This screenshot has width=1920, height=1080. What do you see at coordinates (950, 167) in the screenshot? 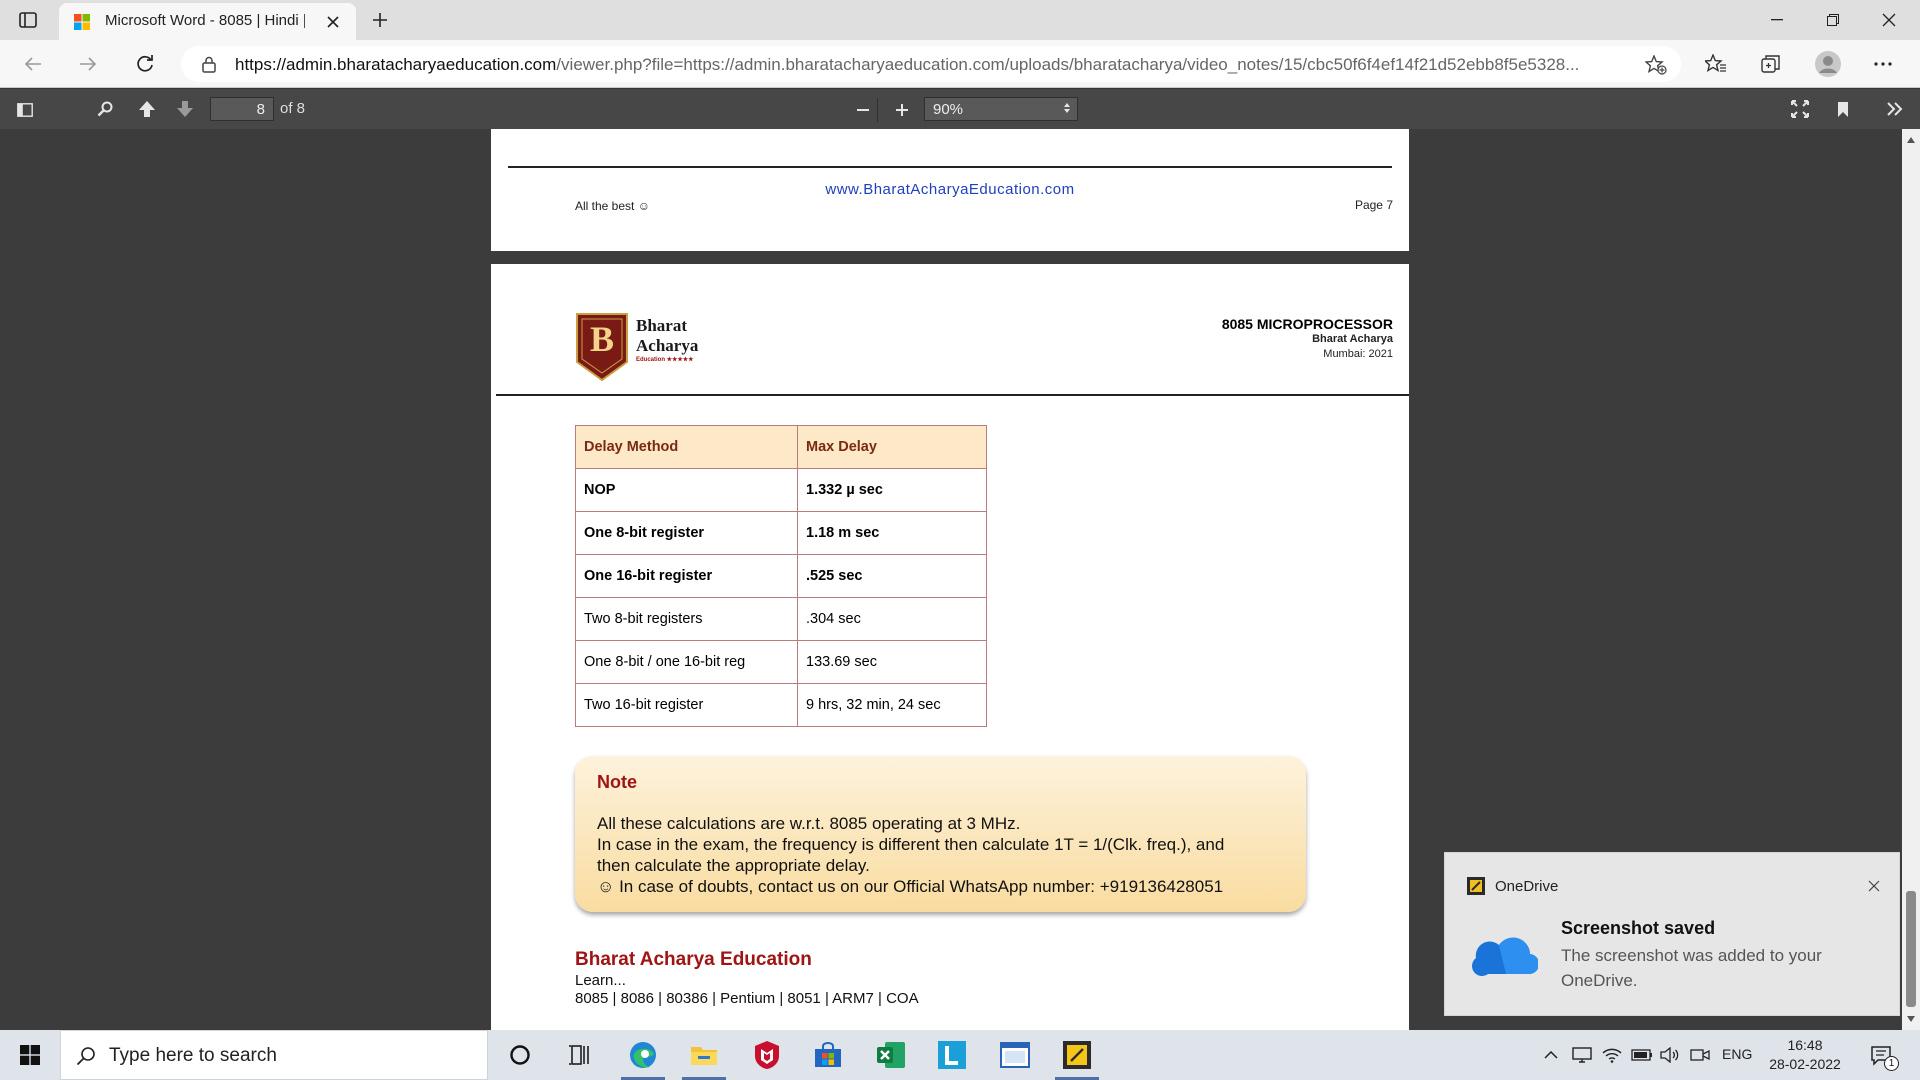
I see `footer-divider` at bounding box center [950, 167].